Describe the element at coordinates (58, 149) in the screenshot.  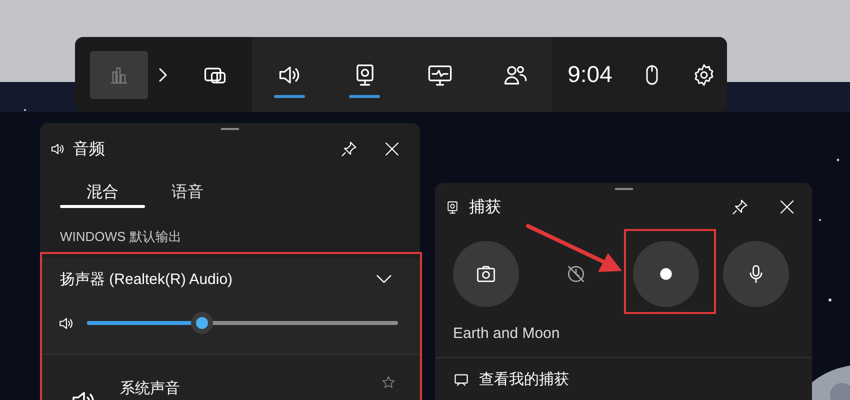
I see `speaker-icon` at that location.